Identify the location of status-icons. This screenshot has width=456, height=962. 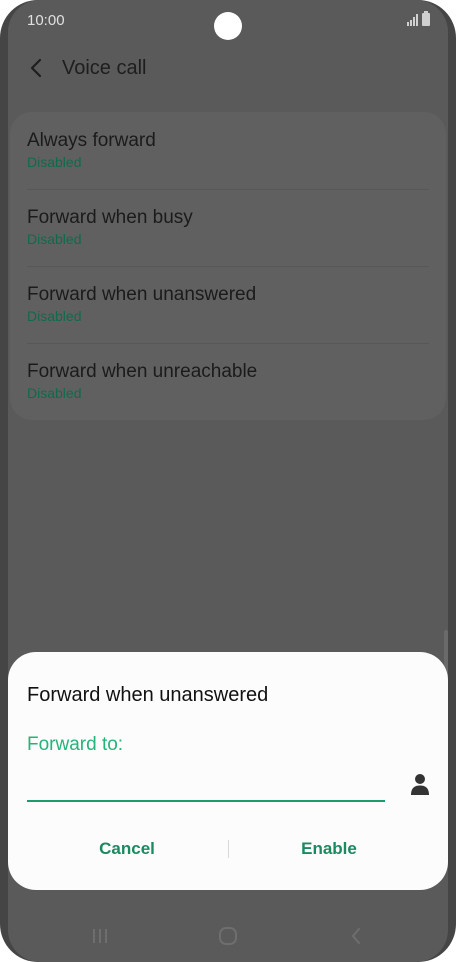
(418, 18).